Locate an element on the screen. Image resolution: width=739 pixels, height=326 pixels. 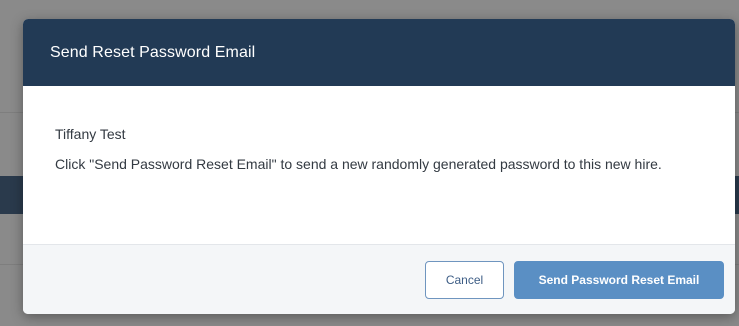
employee-name: Tiffany Test is located at coordinates (90, 134).